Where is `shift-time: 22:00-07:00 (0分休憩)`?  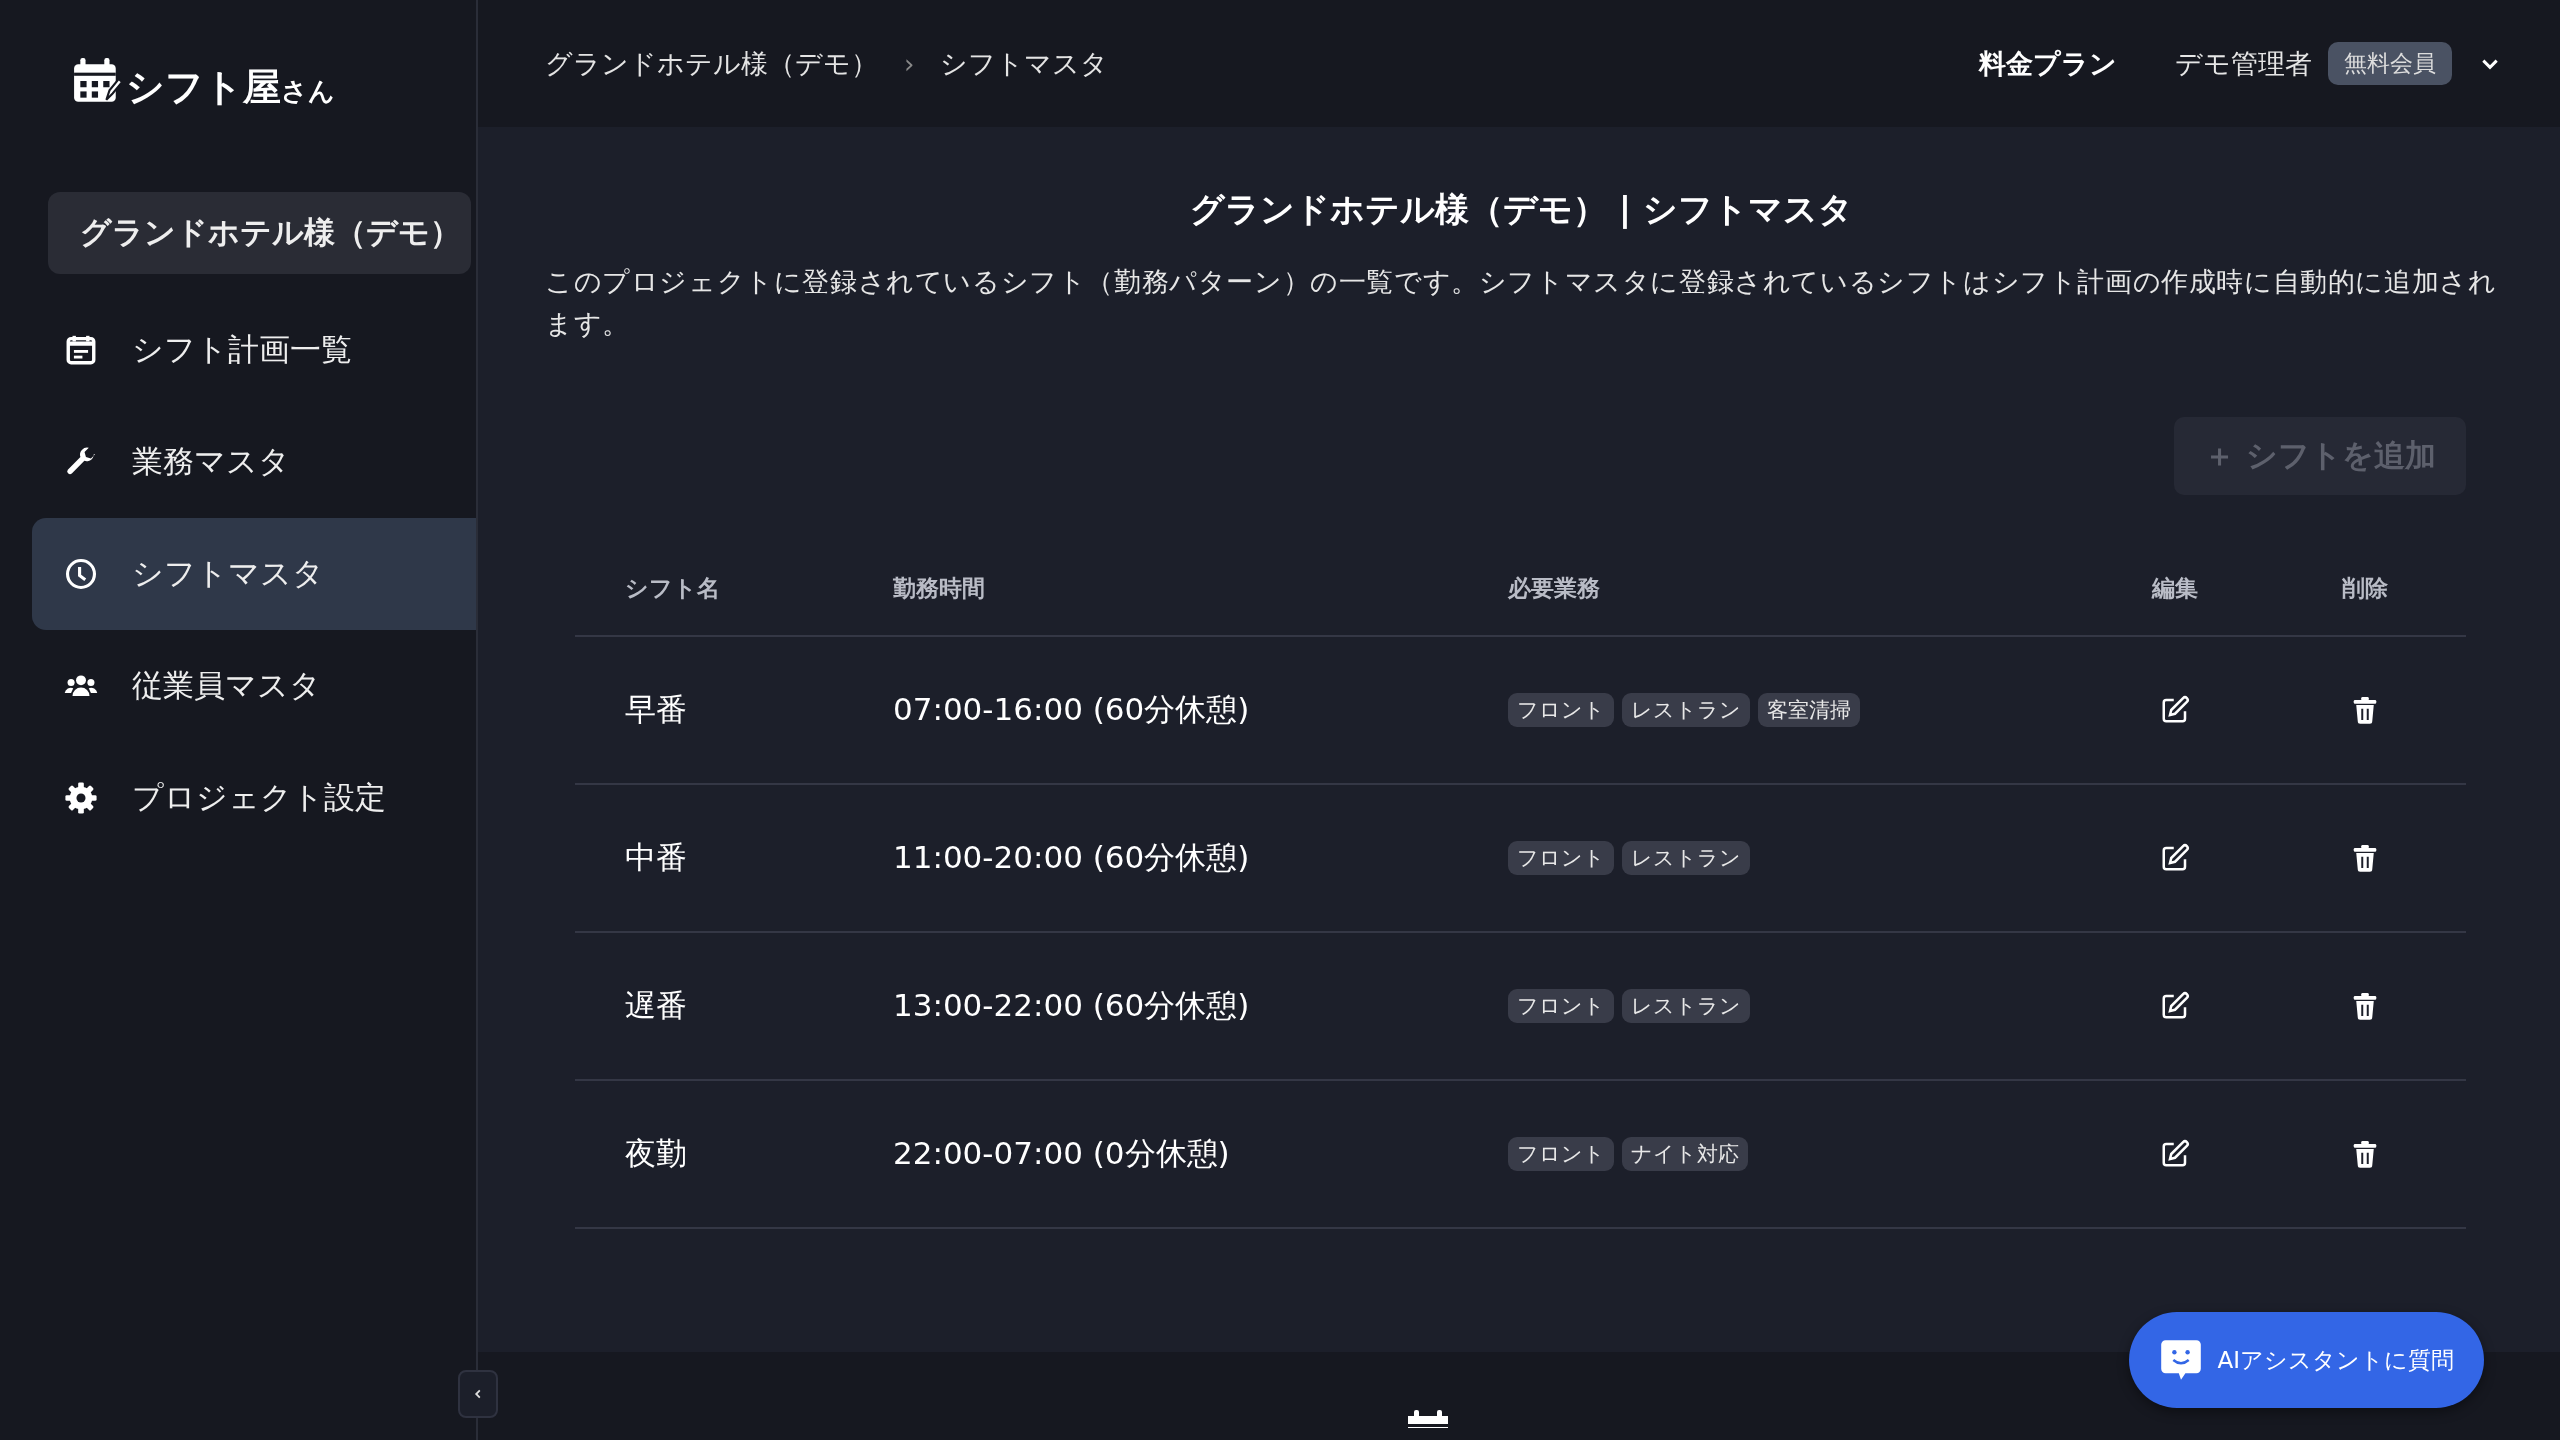
shift-time: 22:00-07:00 (0分休憩) is located at coordinates (1062, 1153).